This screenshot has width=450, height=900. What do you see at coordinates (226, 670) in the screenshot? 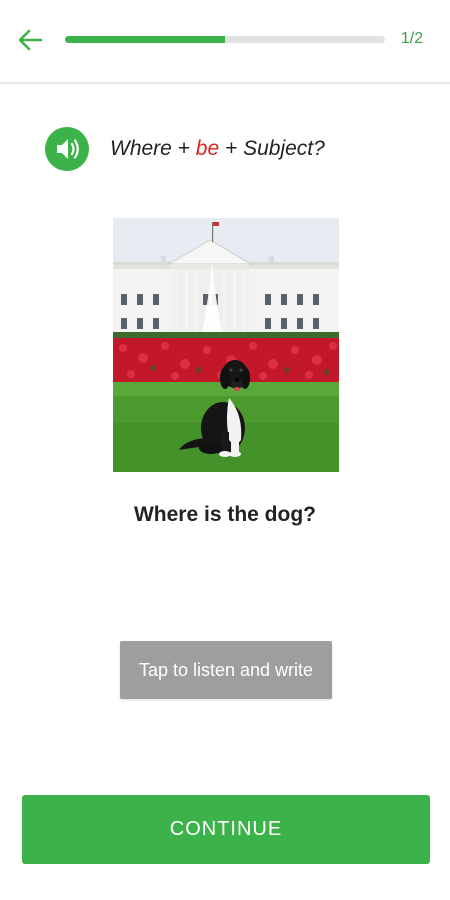
I see `tap-to-listen-button: Tap to listen and write` at bounding box center [226, 670].